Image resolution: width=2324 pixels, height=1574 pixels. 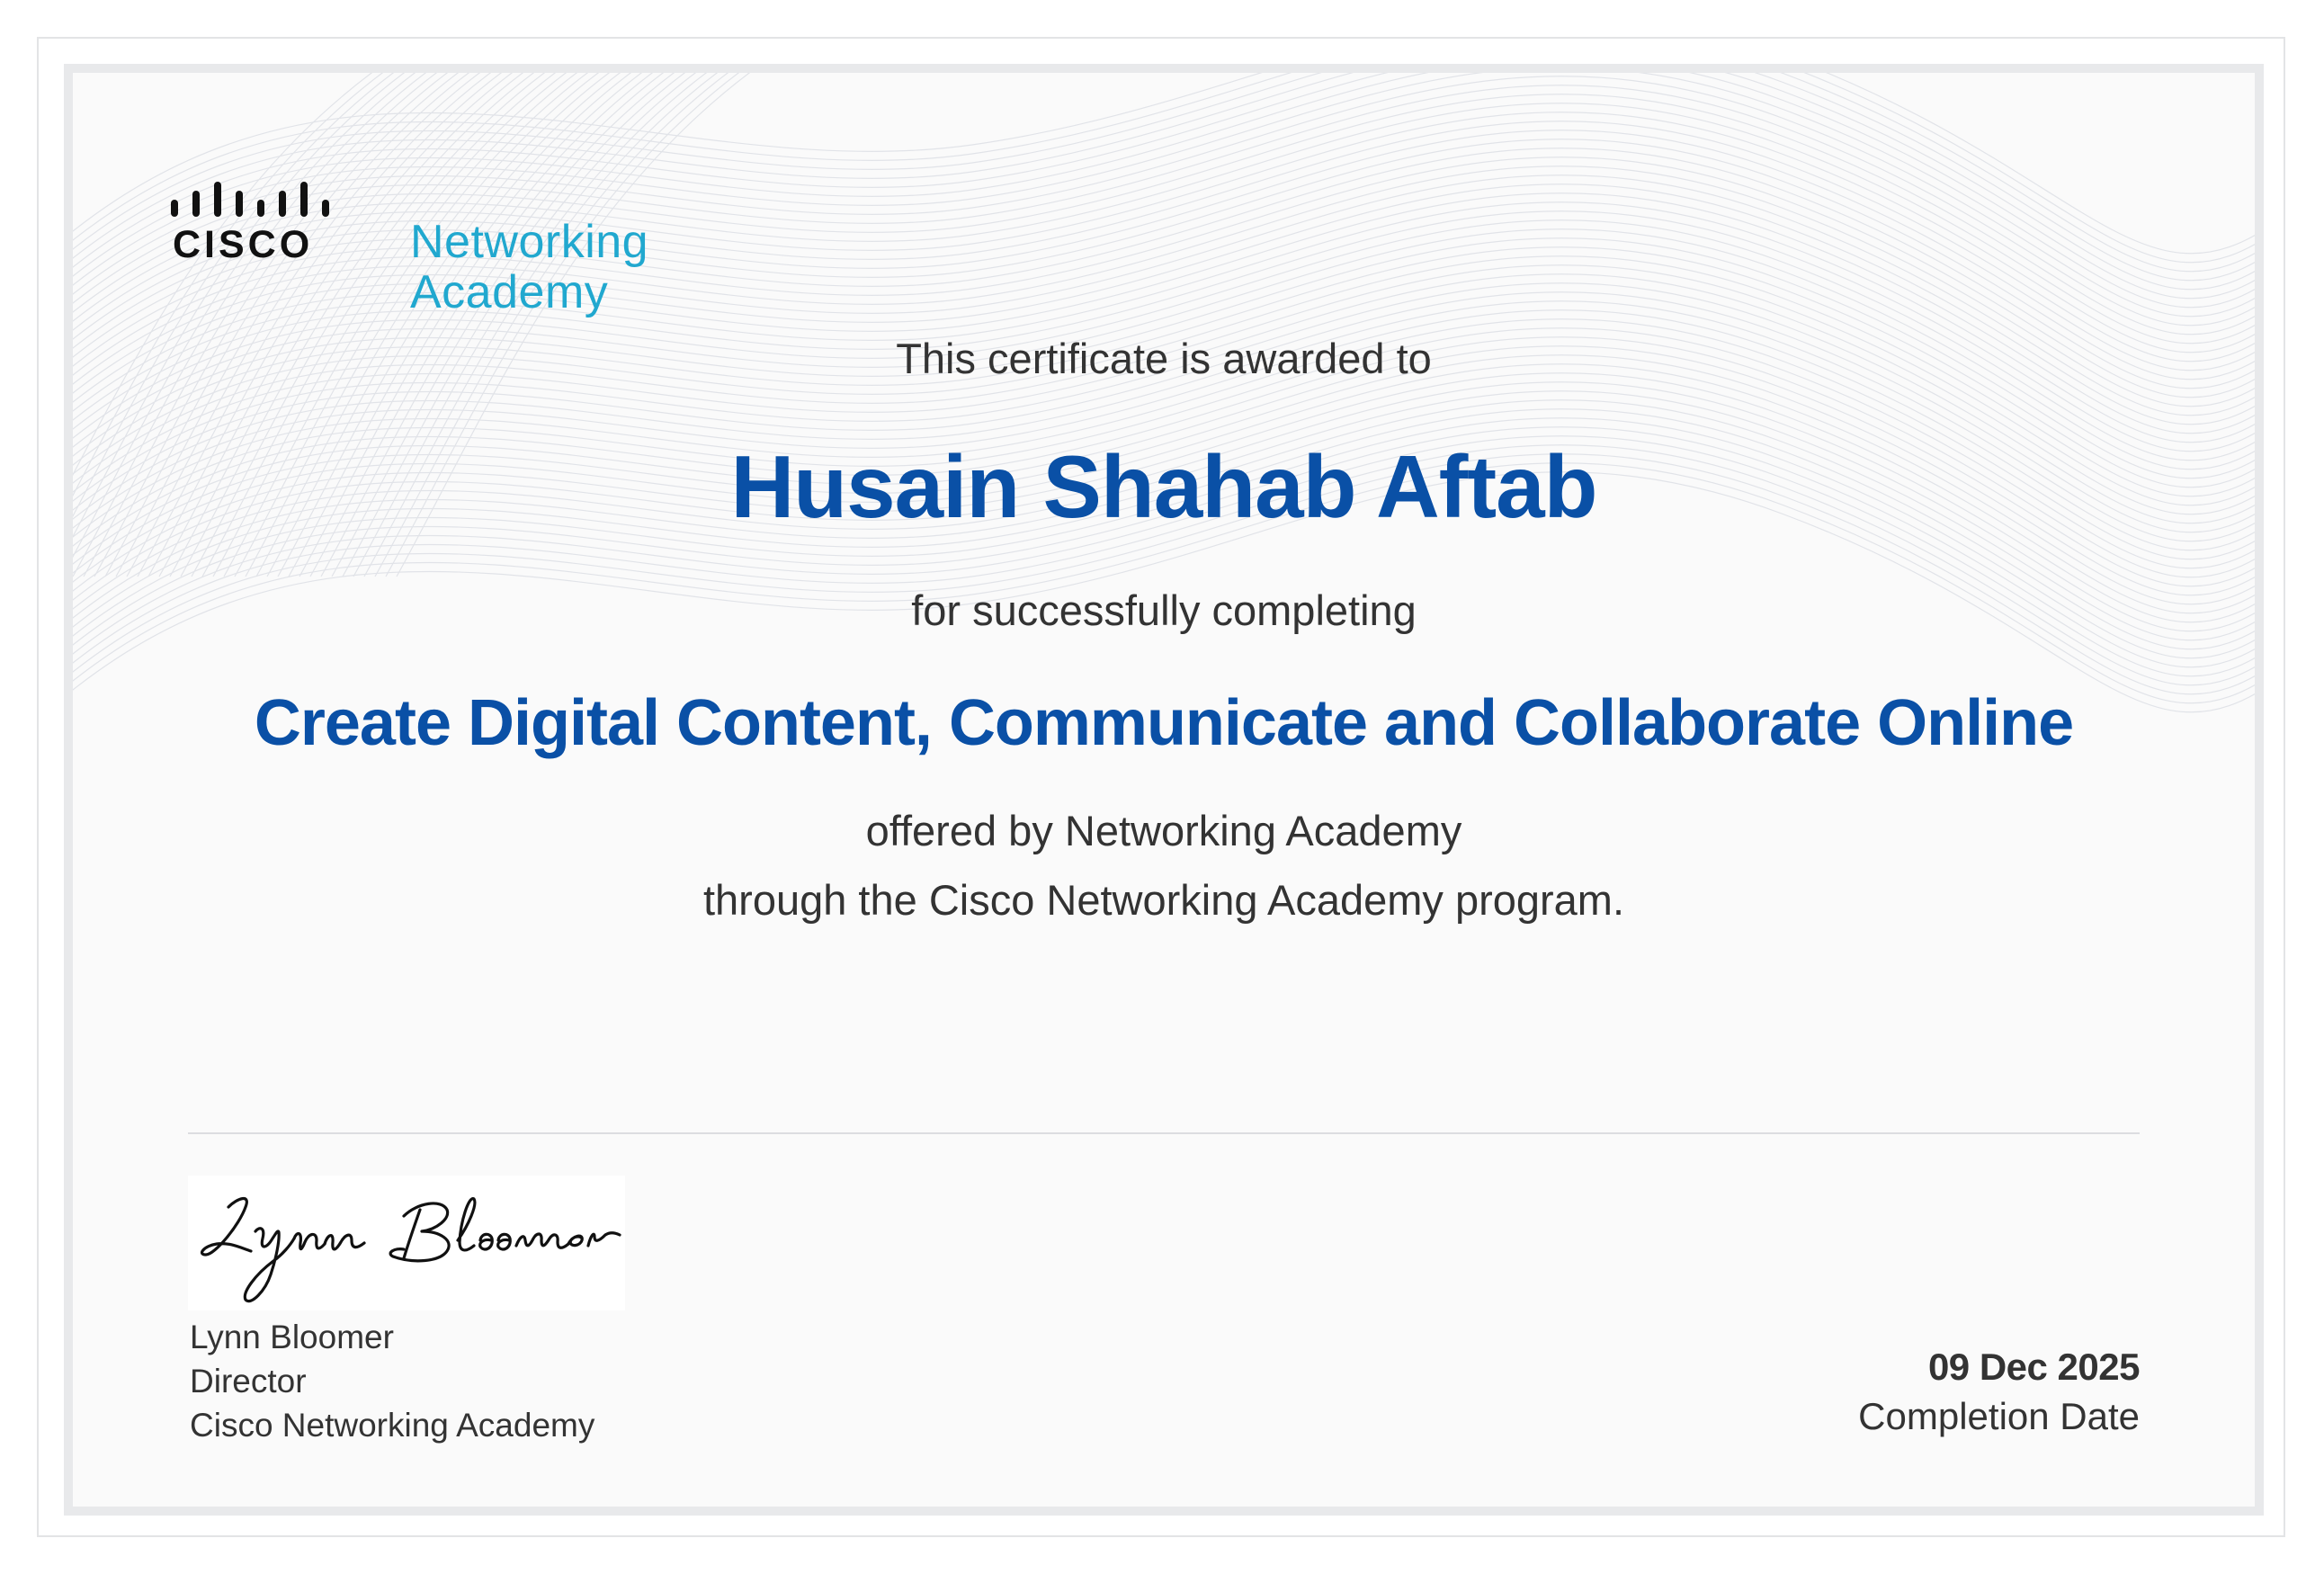 I want to click on completion-date: 09 Dec 2025, so click(x=2034, y=1367).